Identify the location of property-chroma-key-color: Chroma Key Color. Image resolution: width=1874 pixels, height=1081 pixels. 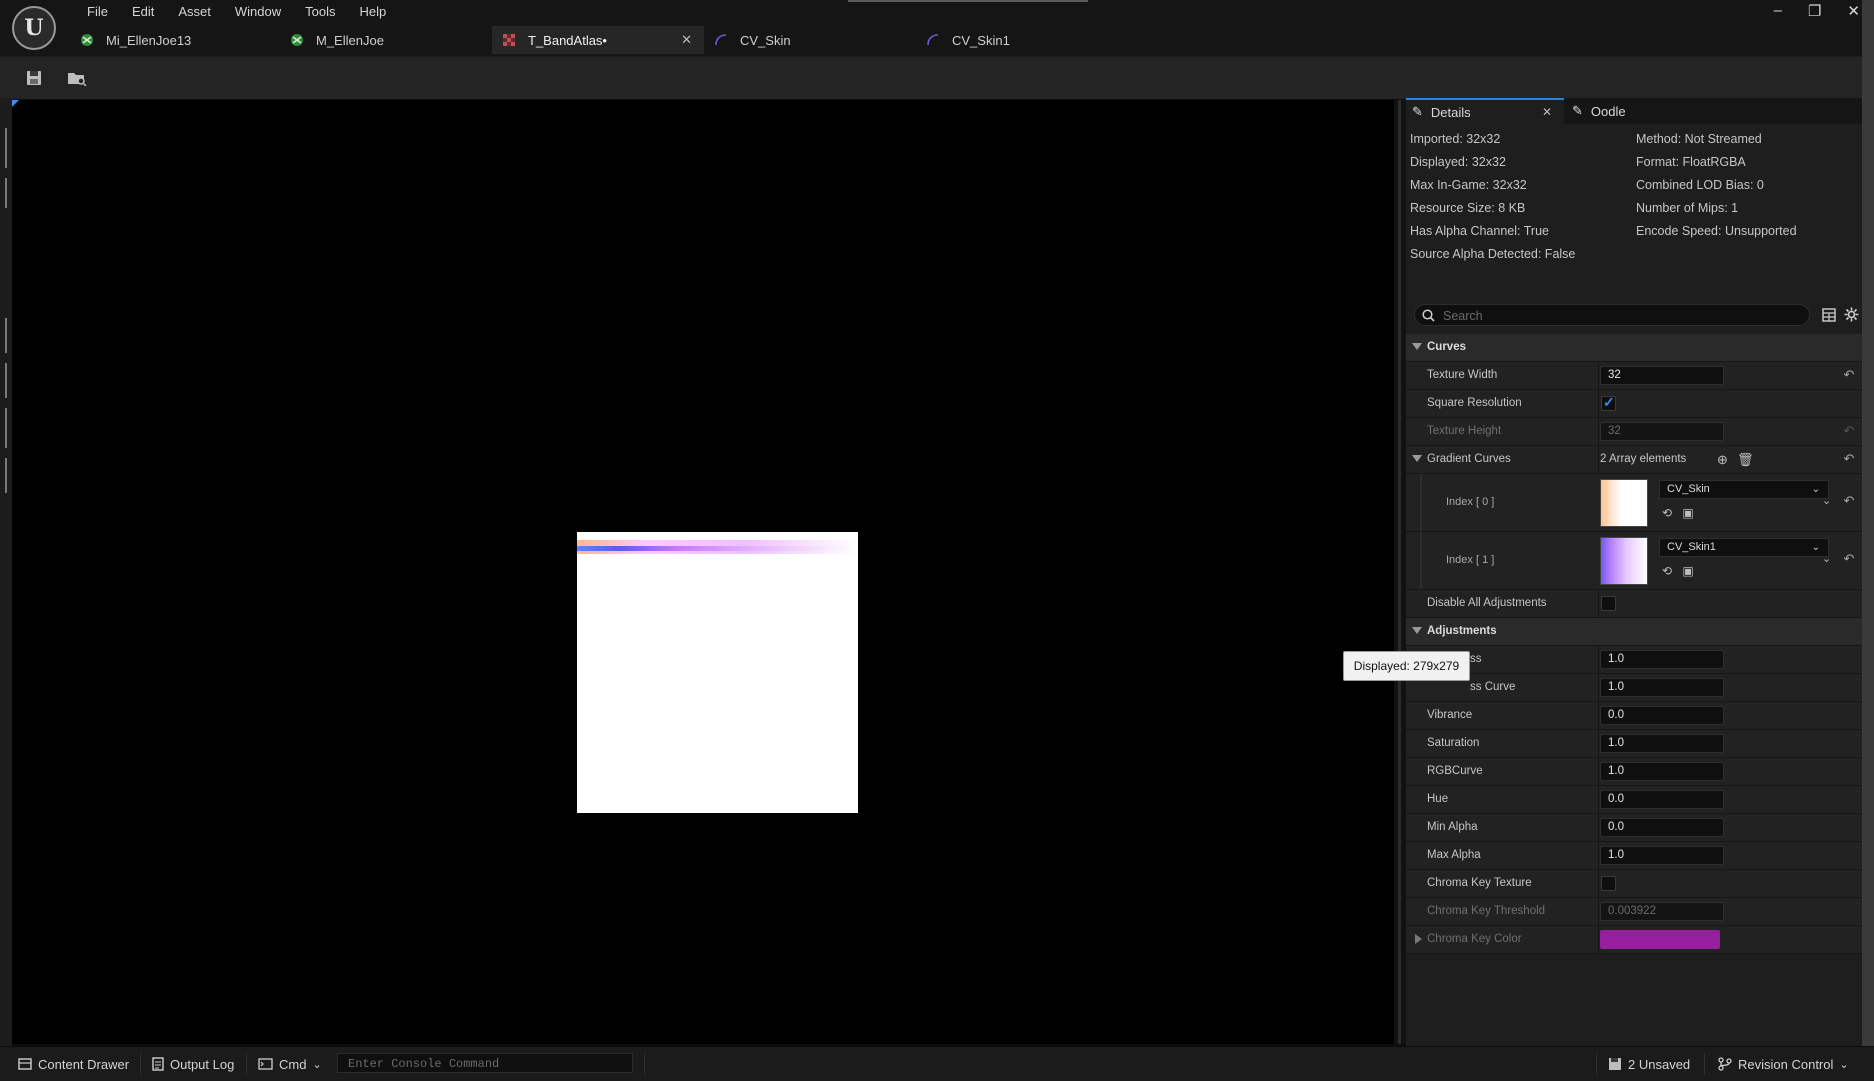
(1634, 940).